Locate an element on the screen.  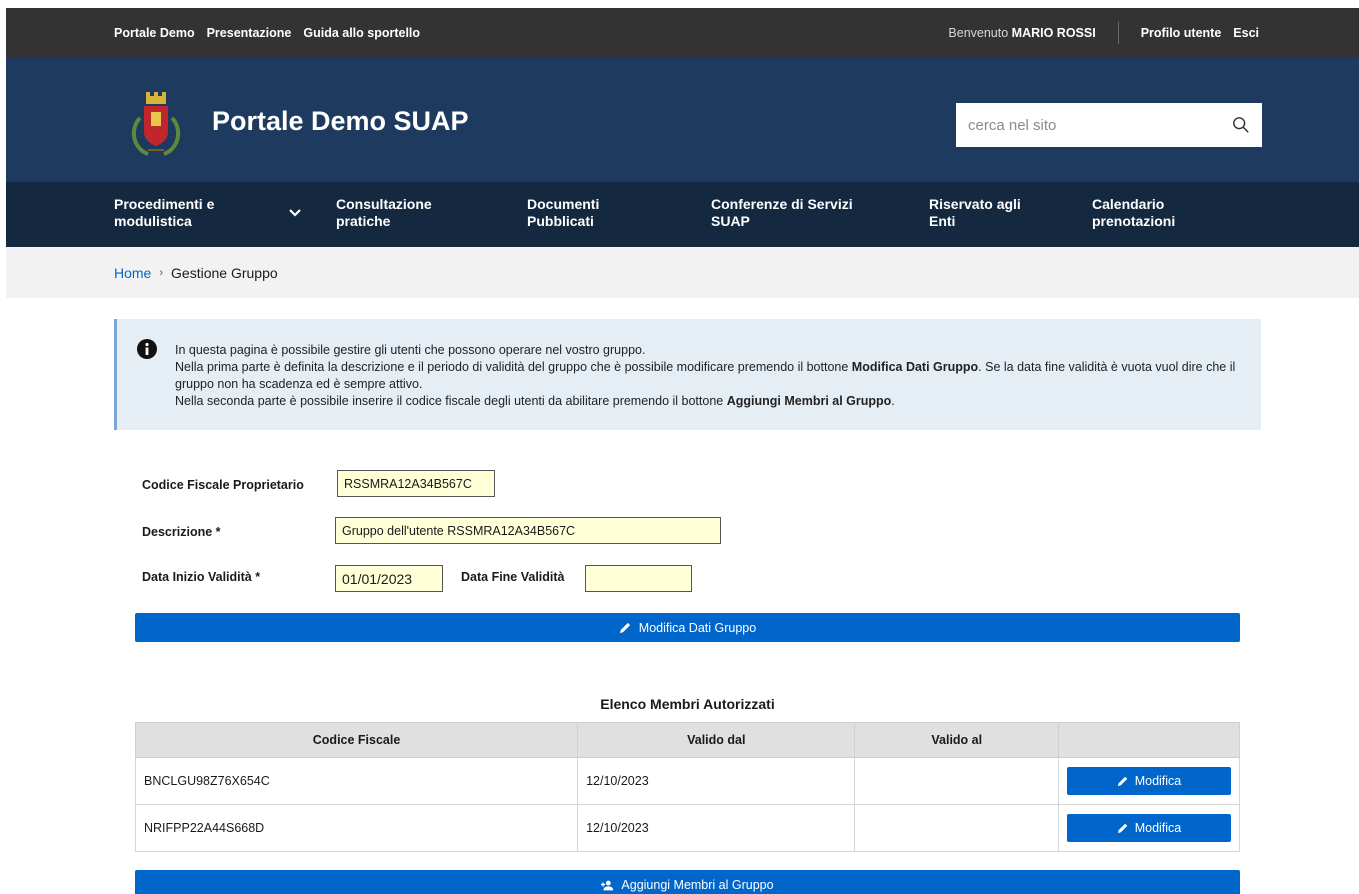
table-row: BNCLGU98Z76X654C 12/10/2023 Modifica is located at coordinates (687, 781).